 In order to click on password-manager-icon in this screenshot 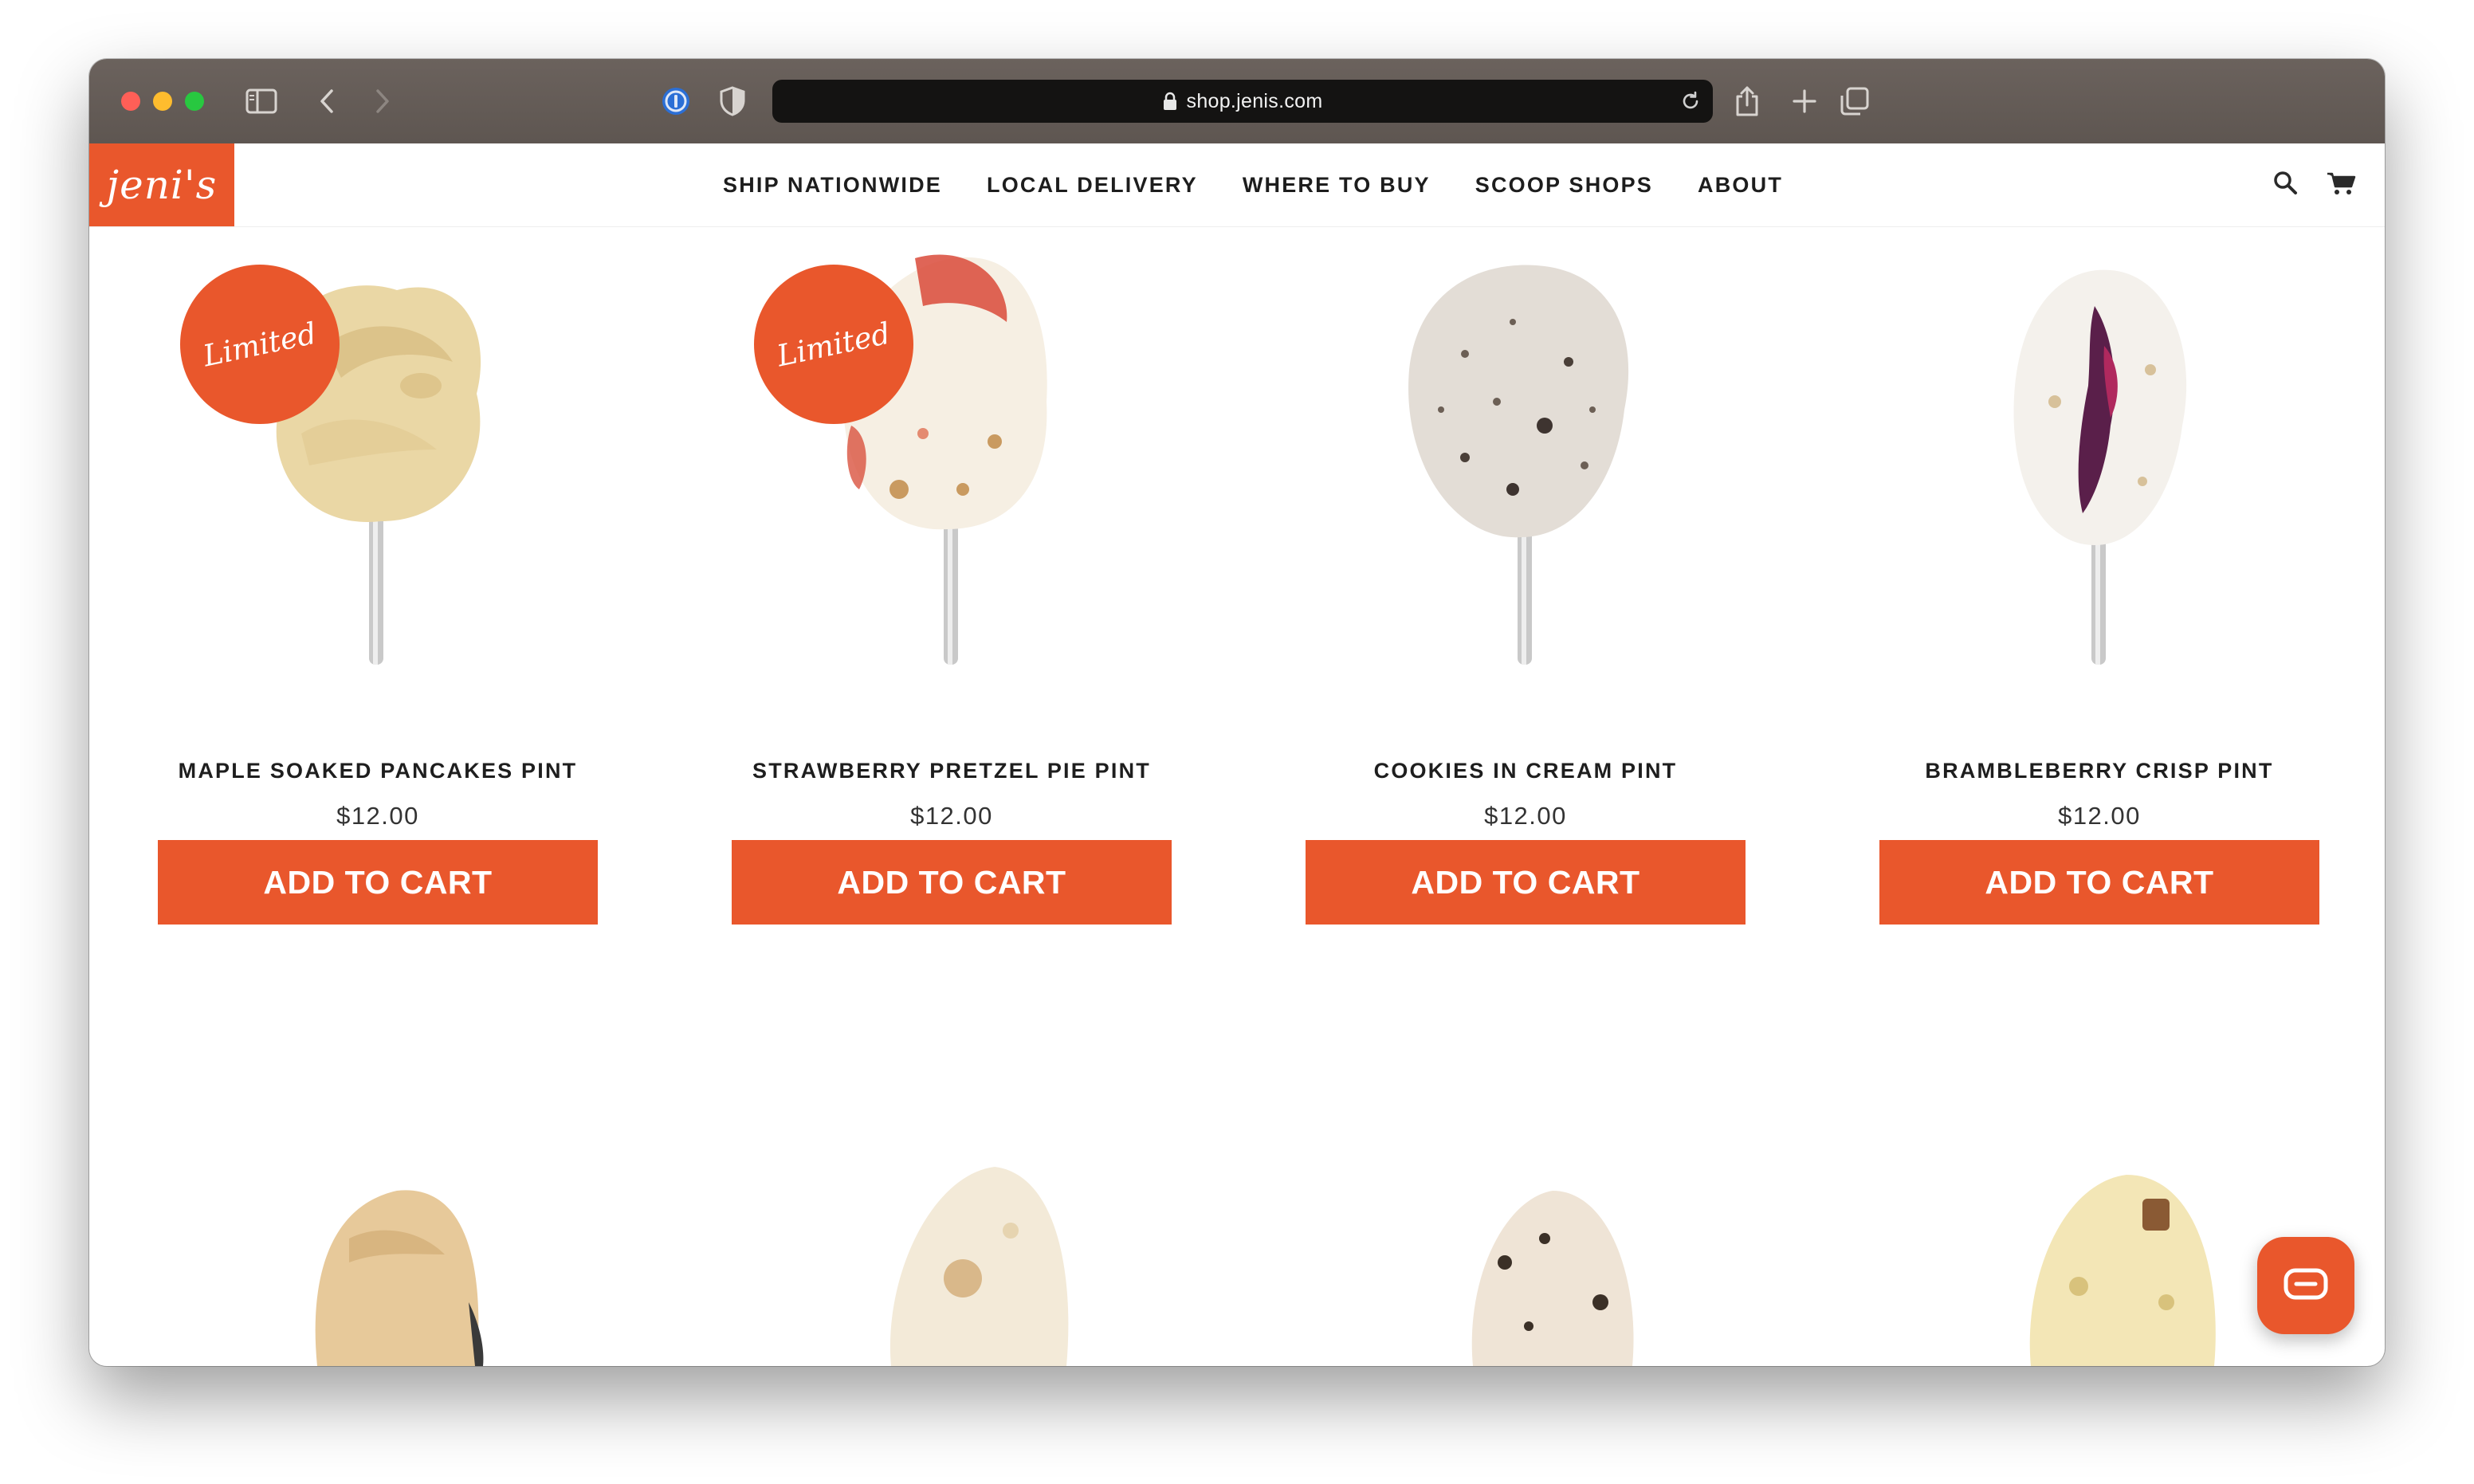, I will do `click(676, 101)`.